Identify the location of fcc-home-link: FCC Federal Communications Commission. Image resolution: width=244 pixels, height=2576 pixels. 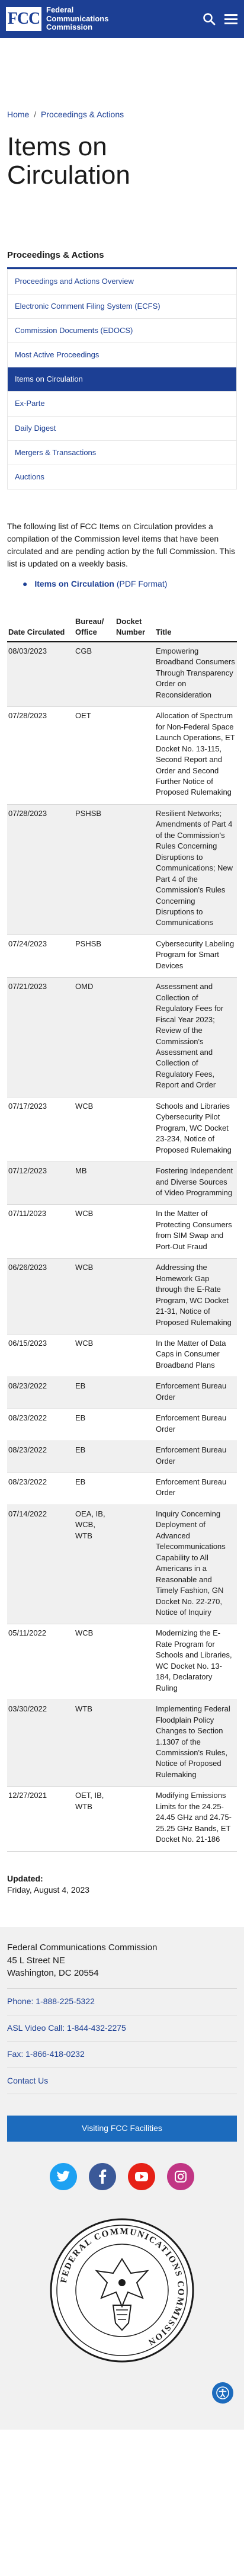
(57, 19).